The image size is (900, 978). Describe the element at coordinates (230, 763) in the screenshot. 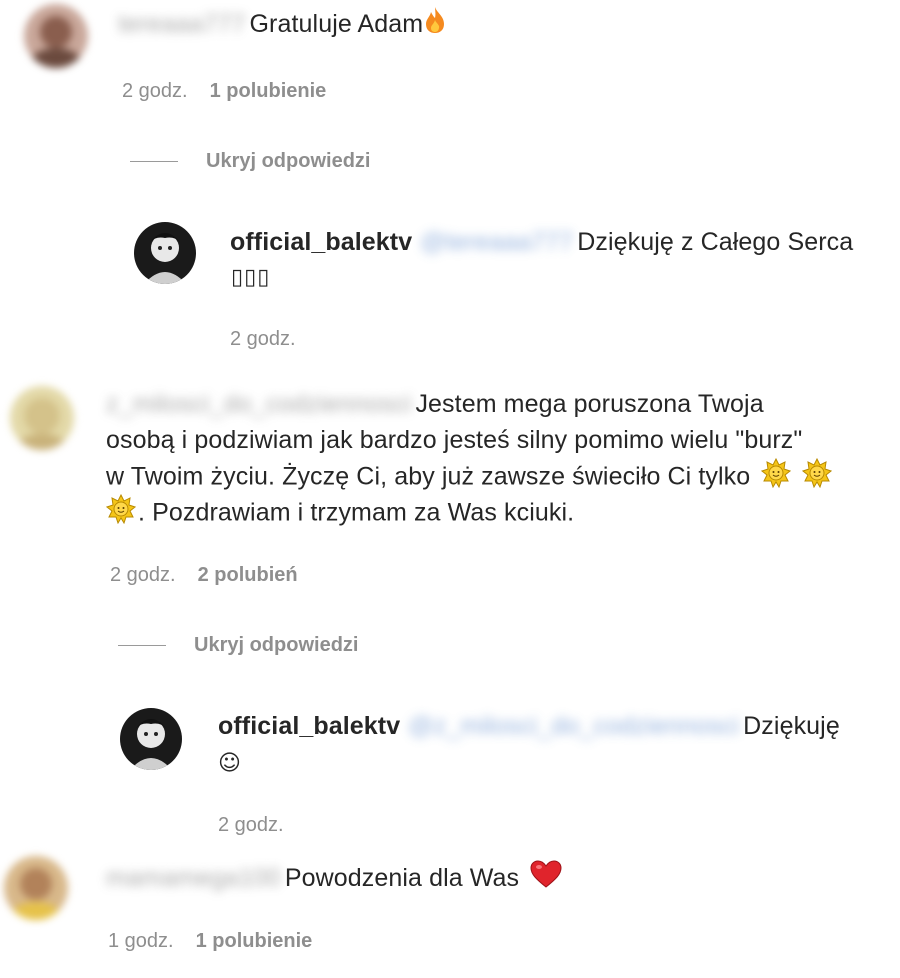

I see `reply-text-line-2: ☺` at that location.